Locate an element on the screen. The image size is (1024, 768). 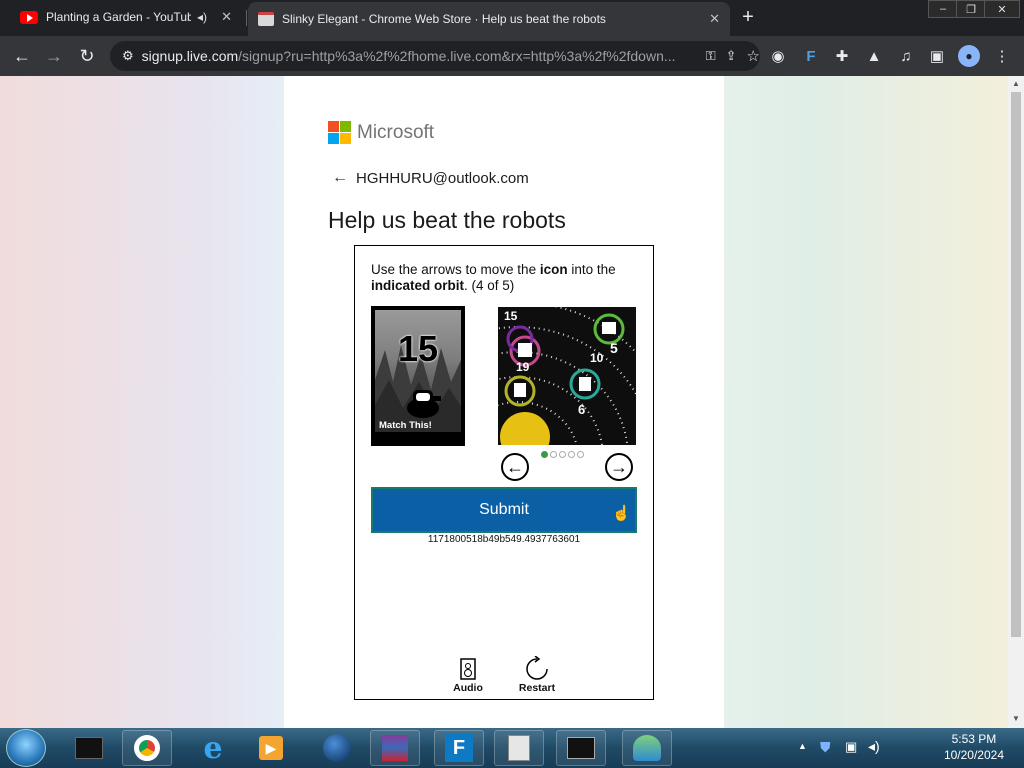
clock-date: 10/20/2024 is located at coordinates (973, 755).